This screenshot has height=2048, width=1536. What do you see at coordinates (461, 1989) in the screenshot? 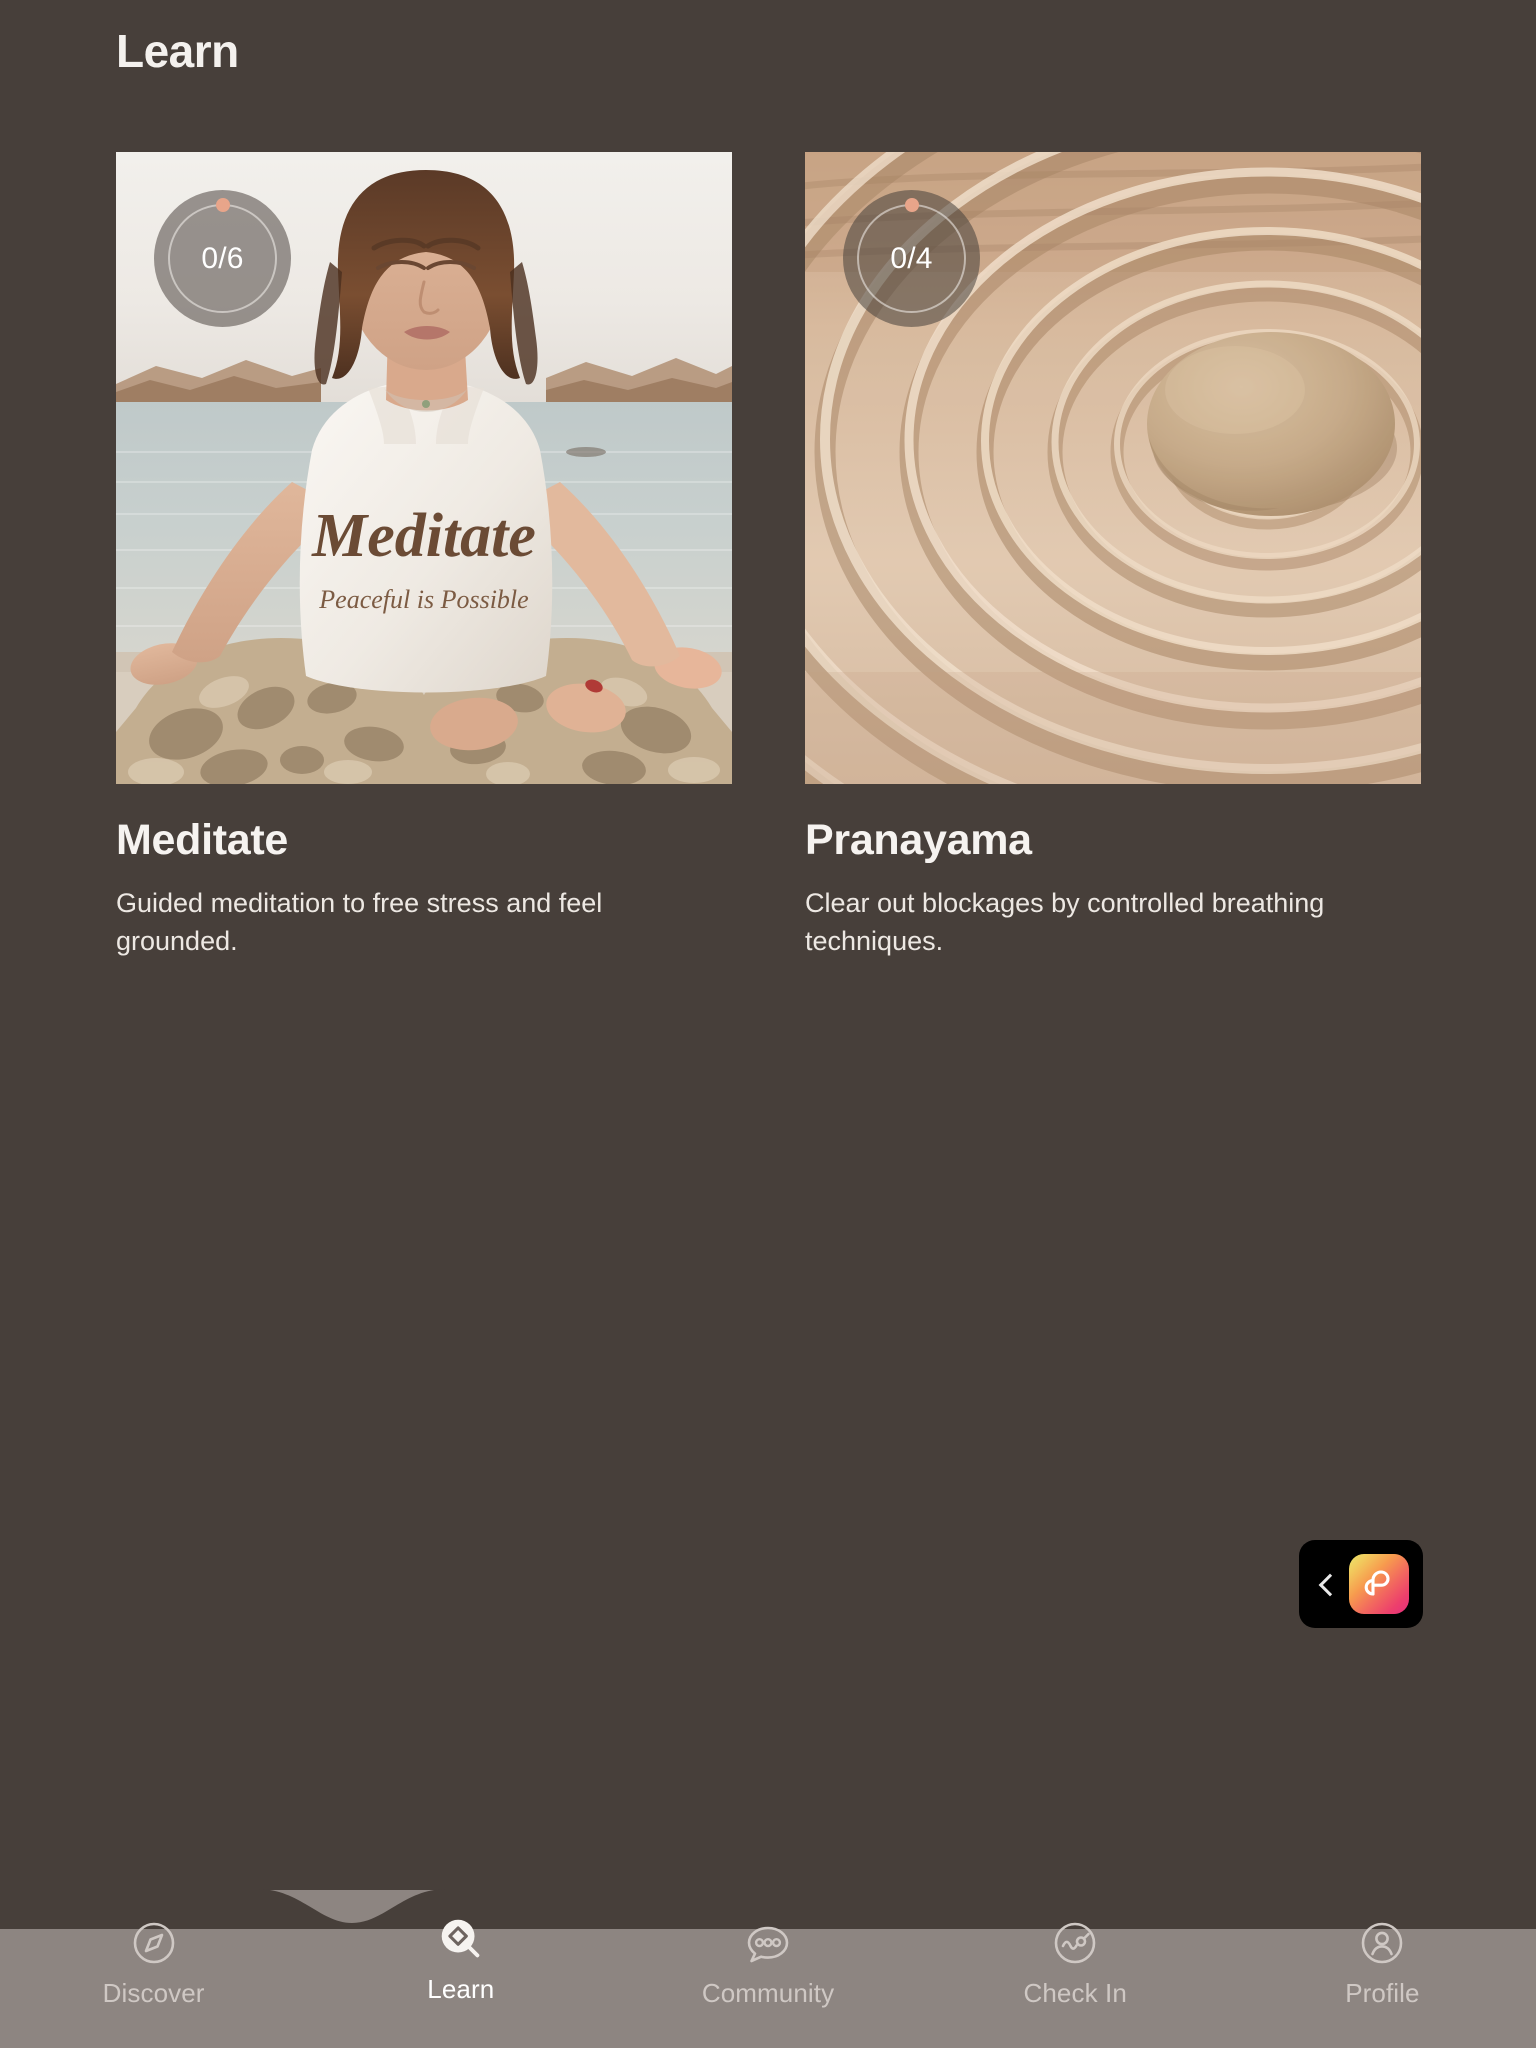
I see `nav-label: Learn` at bounding box center [461, 1989].